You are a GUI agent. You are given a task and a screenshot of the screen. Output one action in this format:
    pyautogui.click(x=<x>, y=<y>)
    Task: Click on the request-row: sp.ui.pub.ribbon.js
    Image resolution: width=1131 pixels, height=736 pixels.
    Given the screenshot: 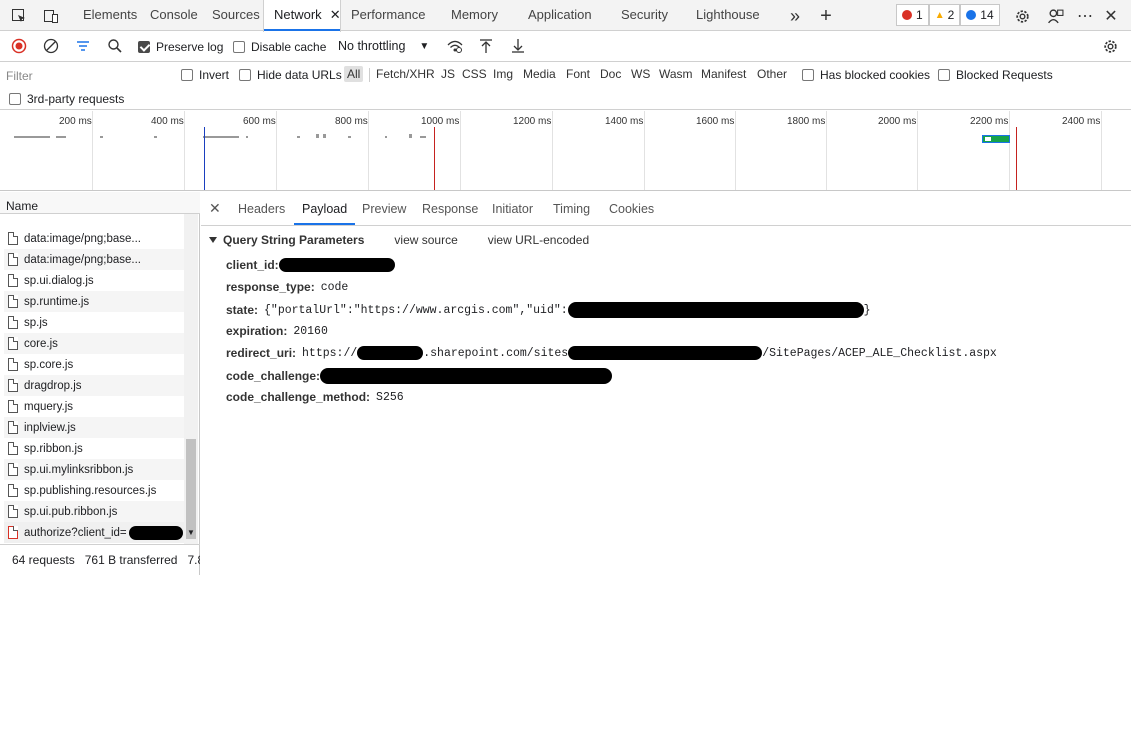 What is the action you would take?
    pyautogui.click(x=94, y=511)
    